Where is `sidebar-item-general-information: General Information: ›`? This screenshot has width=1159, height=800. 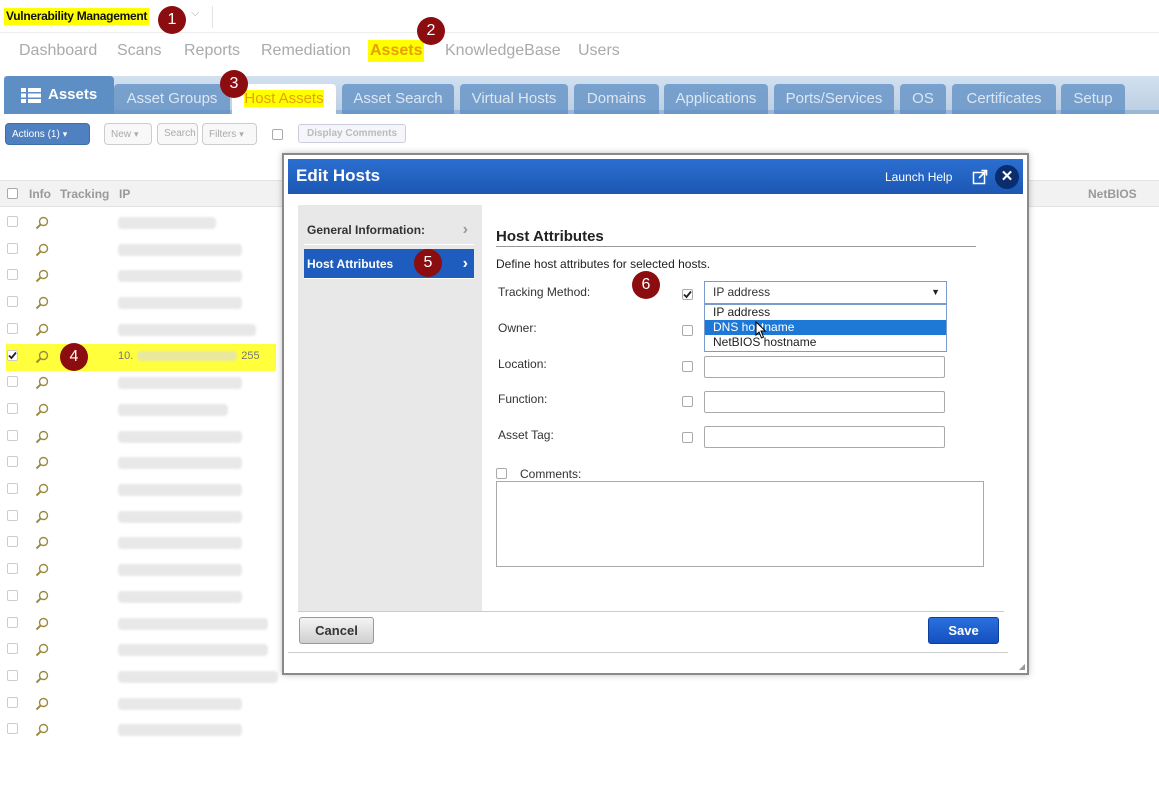
sidebar-item-general-information: General Information: › is located at coordinates (389, 230).